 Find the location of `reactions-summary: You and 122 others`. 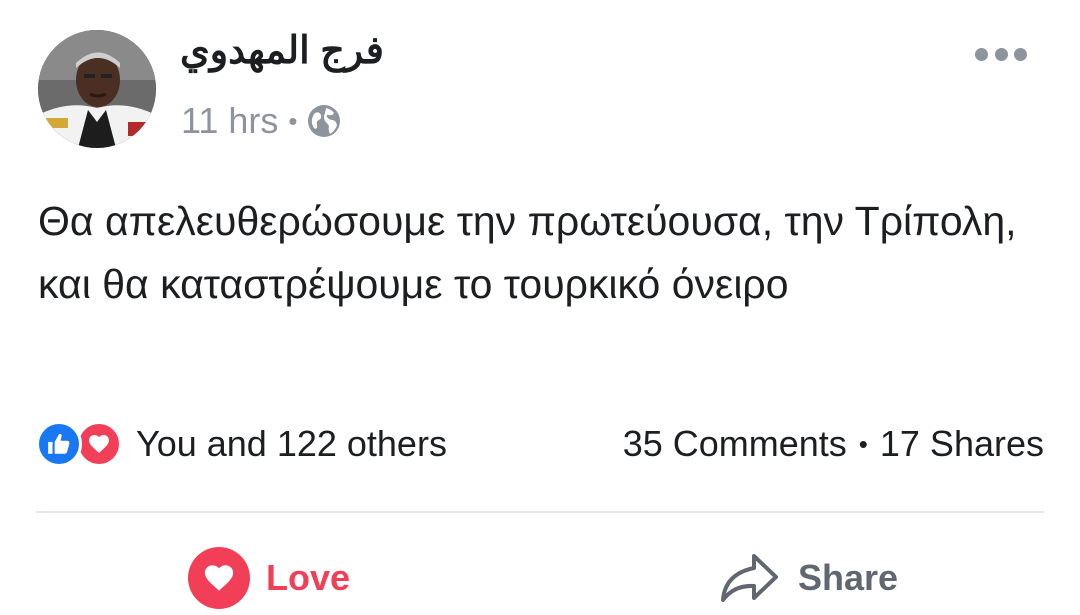

reactions-summary: You and 122 others is located at coordinates (241, 444).